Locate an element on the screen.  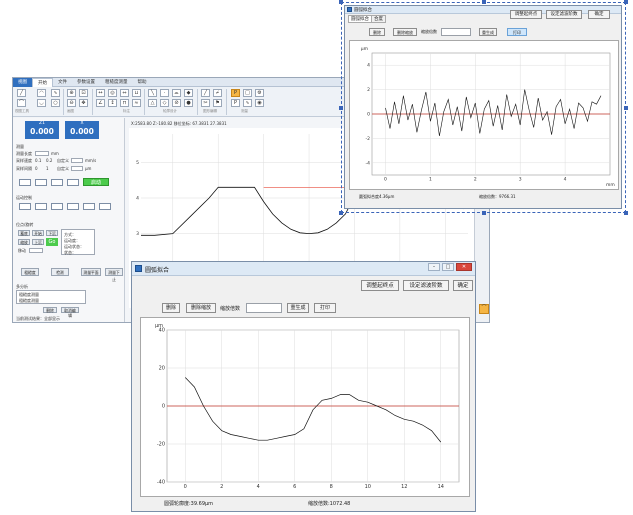
tab-file: 文件 is located at coordinates (62, 82).